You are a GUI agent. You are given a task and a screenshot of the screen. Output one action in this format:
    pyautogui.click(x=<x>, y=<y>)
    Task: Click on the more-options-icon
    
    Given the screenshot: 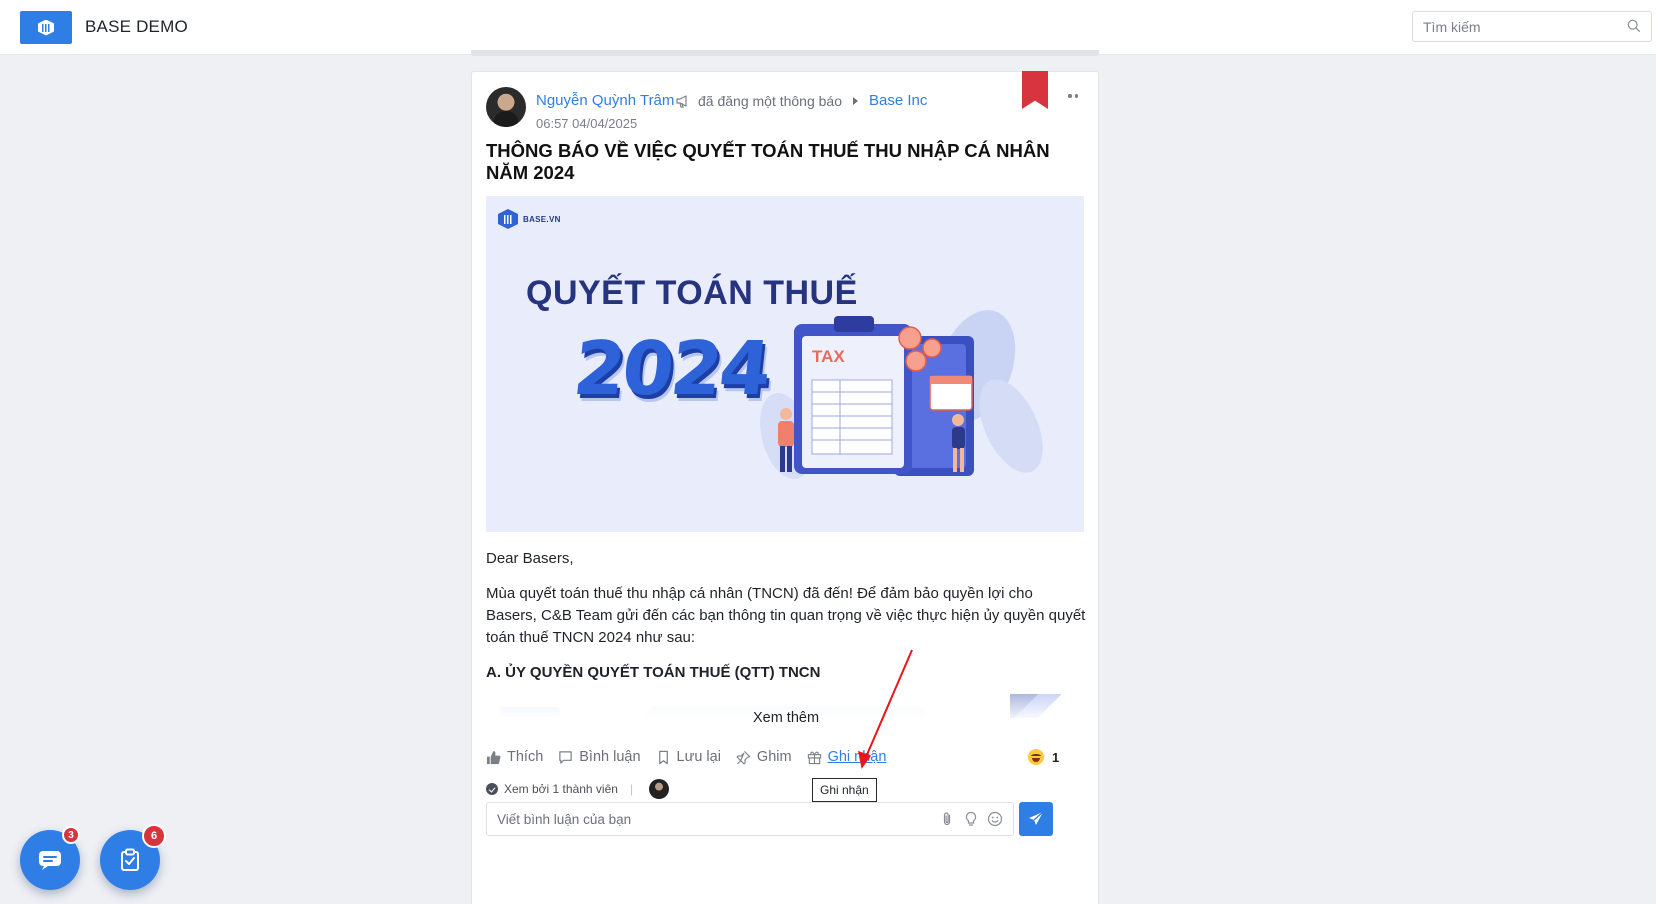 What is the action you would take?
    pyautogui.click(x=1073, y=96)
    